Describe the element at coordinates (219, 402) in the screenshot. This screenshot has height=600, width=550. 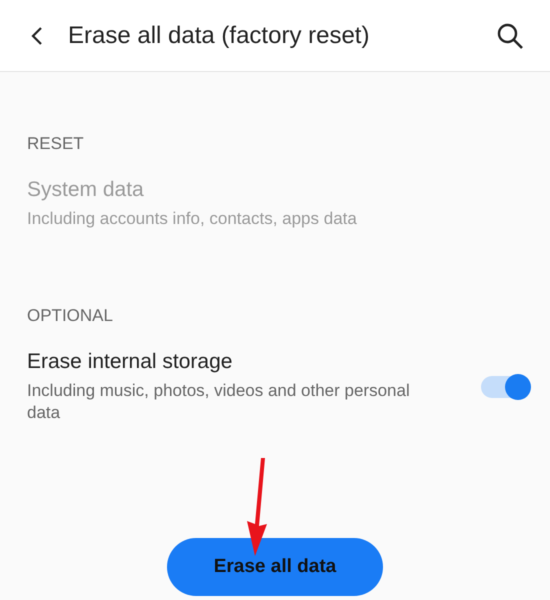
I see `setting-description: Including music, photos, videos and other personal data` at that location.